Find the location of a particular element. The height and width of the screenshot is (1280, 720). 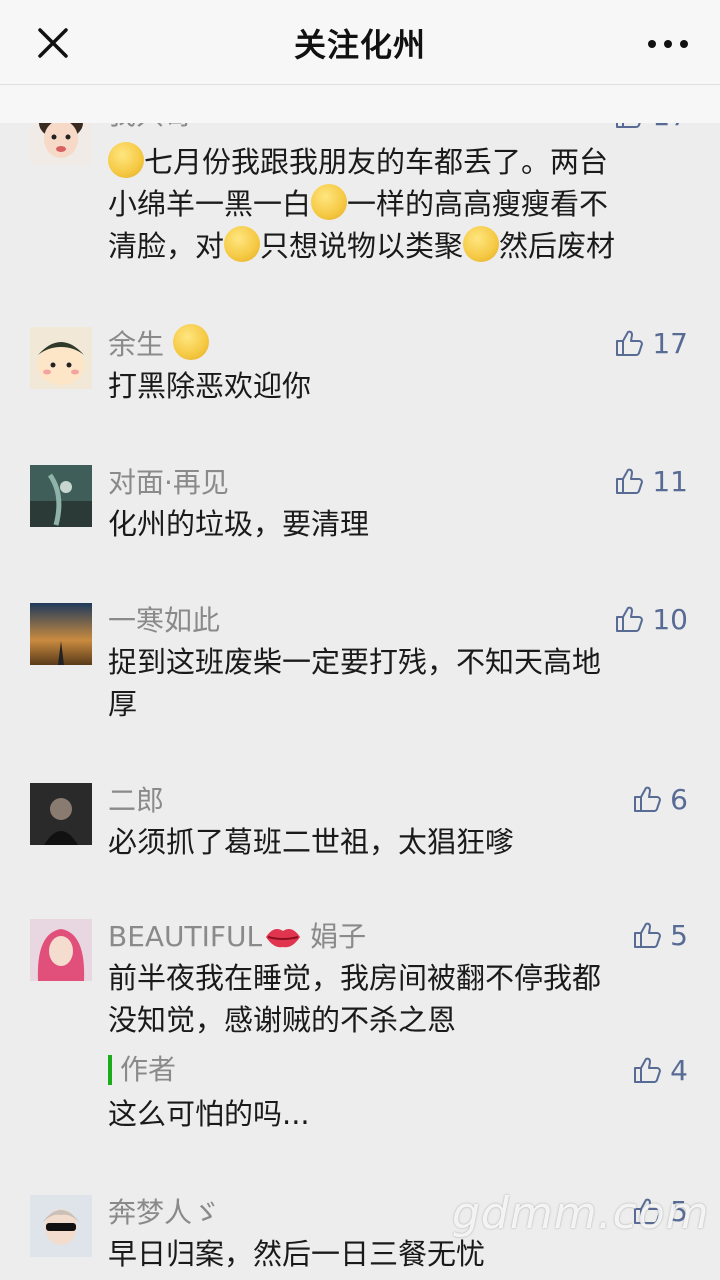

comment-author: 对面·再见 is located at coordinates (168, 482).